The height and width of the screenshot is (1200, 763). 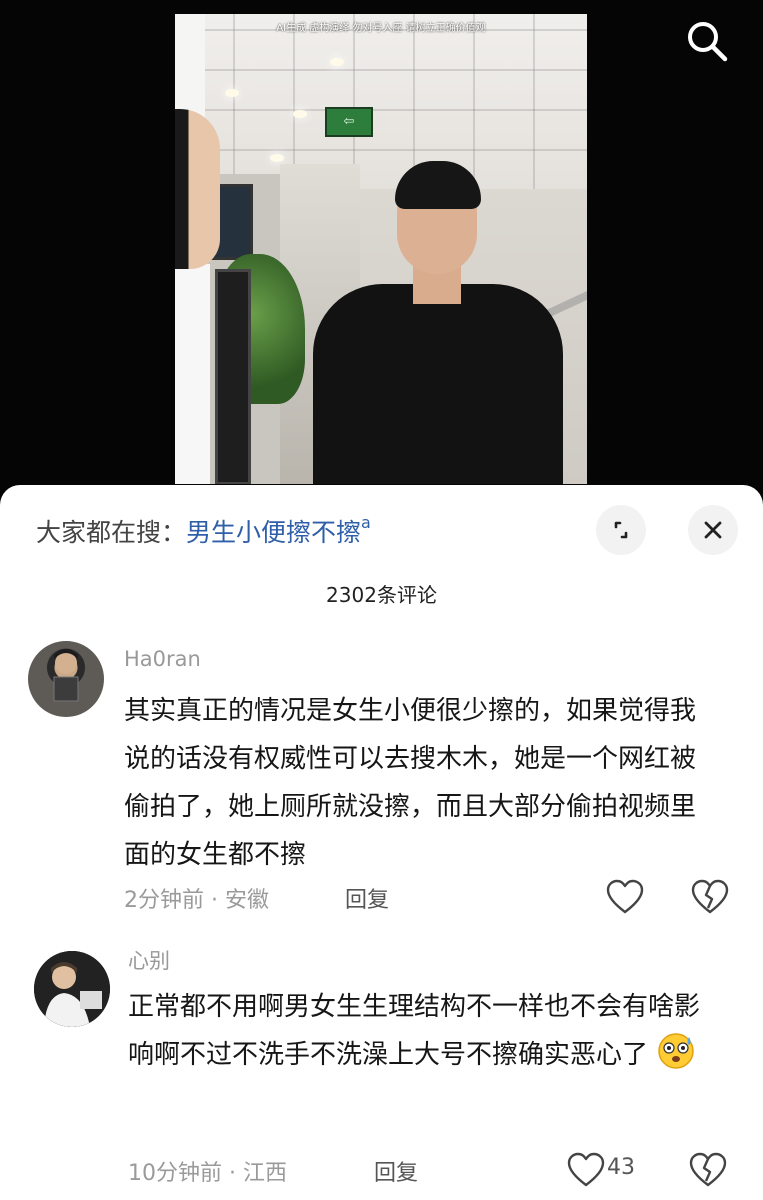 I want to click on search-small-icon: 𝖺, so click(x=366, y=522).